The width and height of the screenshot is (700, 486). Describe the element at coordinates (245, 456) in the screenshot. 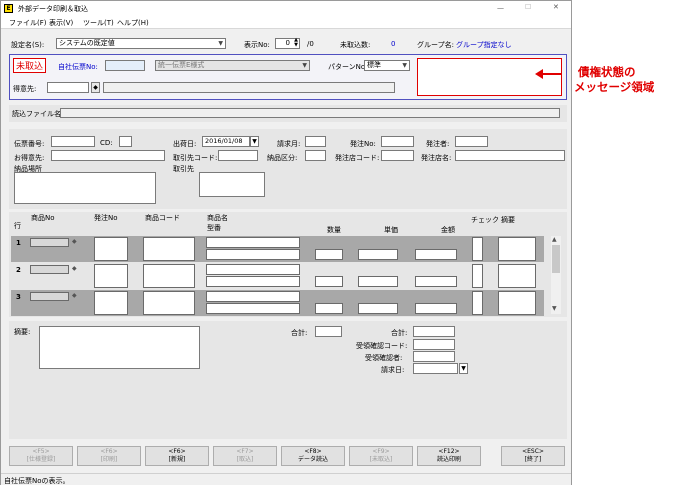

I see `import-button: <F7> [取込]` at that location.